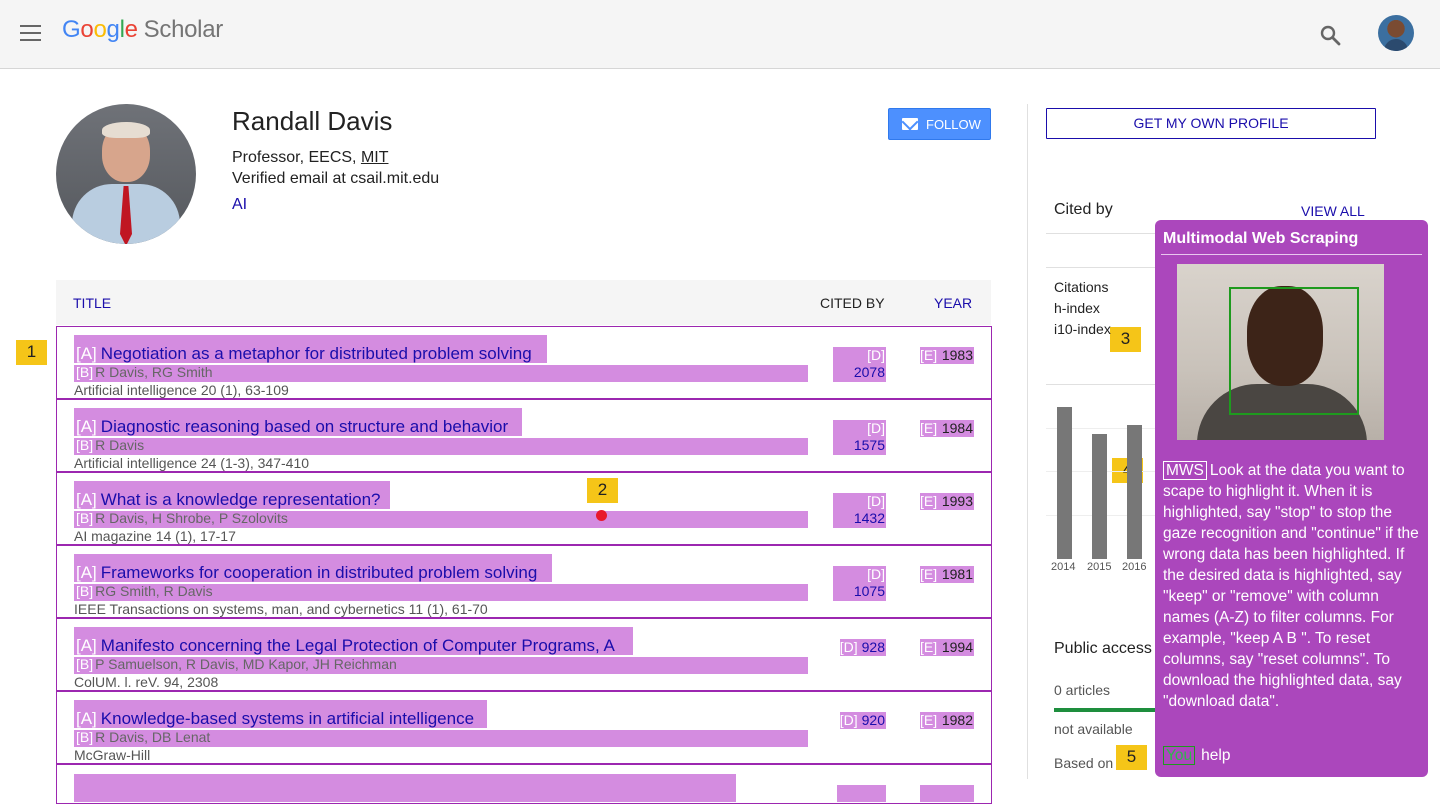 The width and height of the screenshot is (1440, 804). Describe the element at coordinates (1125, 339) in the screenshot. I see `marker-3: 3` at that location.